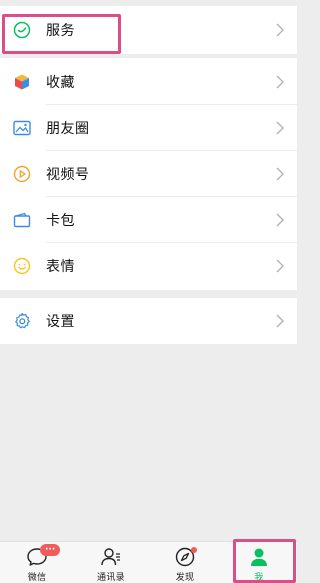 The height and width of the screenshot is (583, 320). Describe the element at coordinates (194, 550) in the screenshot. I see `notification-dot` at that location.